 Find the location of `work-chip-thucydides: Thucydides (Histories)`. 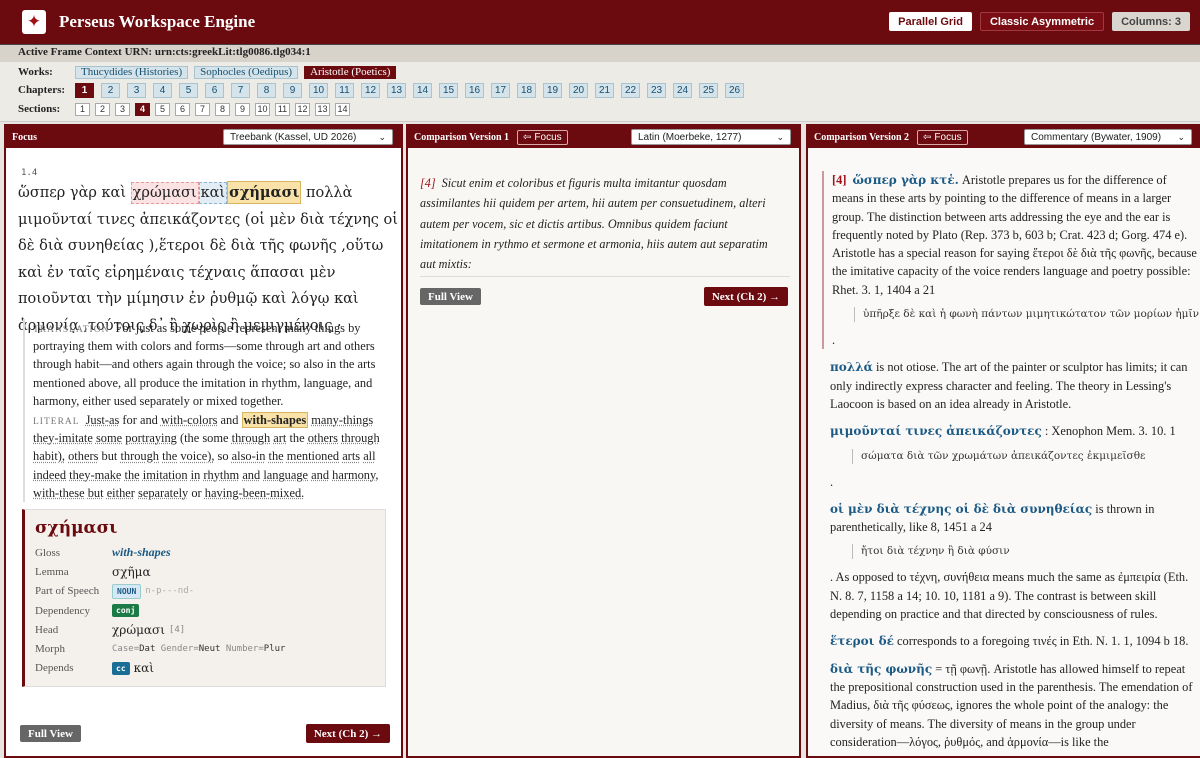

work-chip-thucydides: Thucydides (Histories) is located at coordinates (132, 72).